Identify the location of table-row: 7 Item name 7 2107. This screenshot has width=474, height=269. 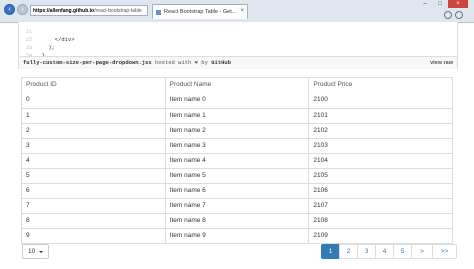
(237, 205).